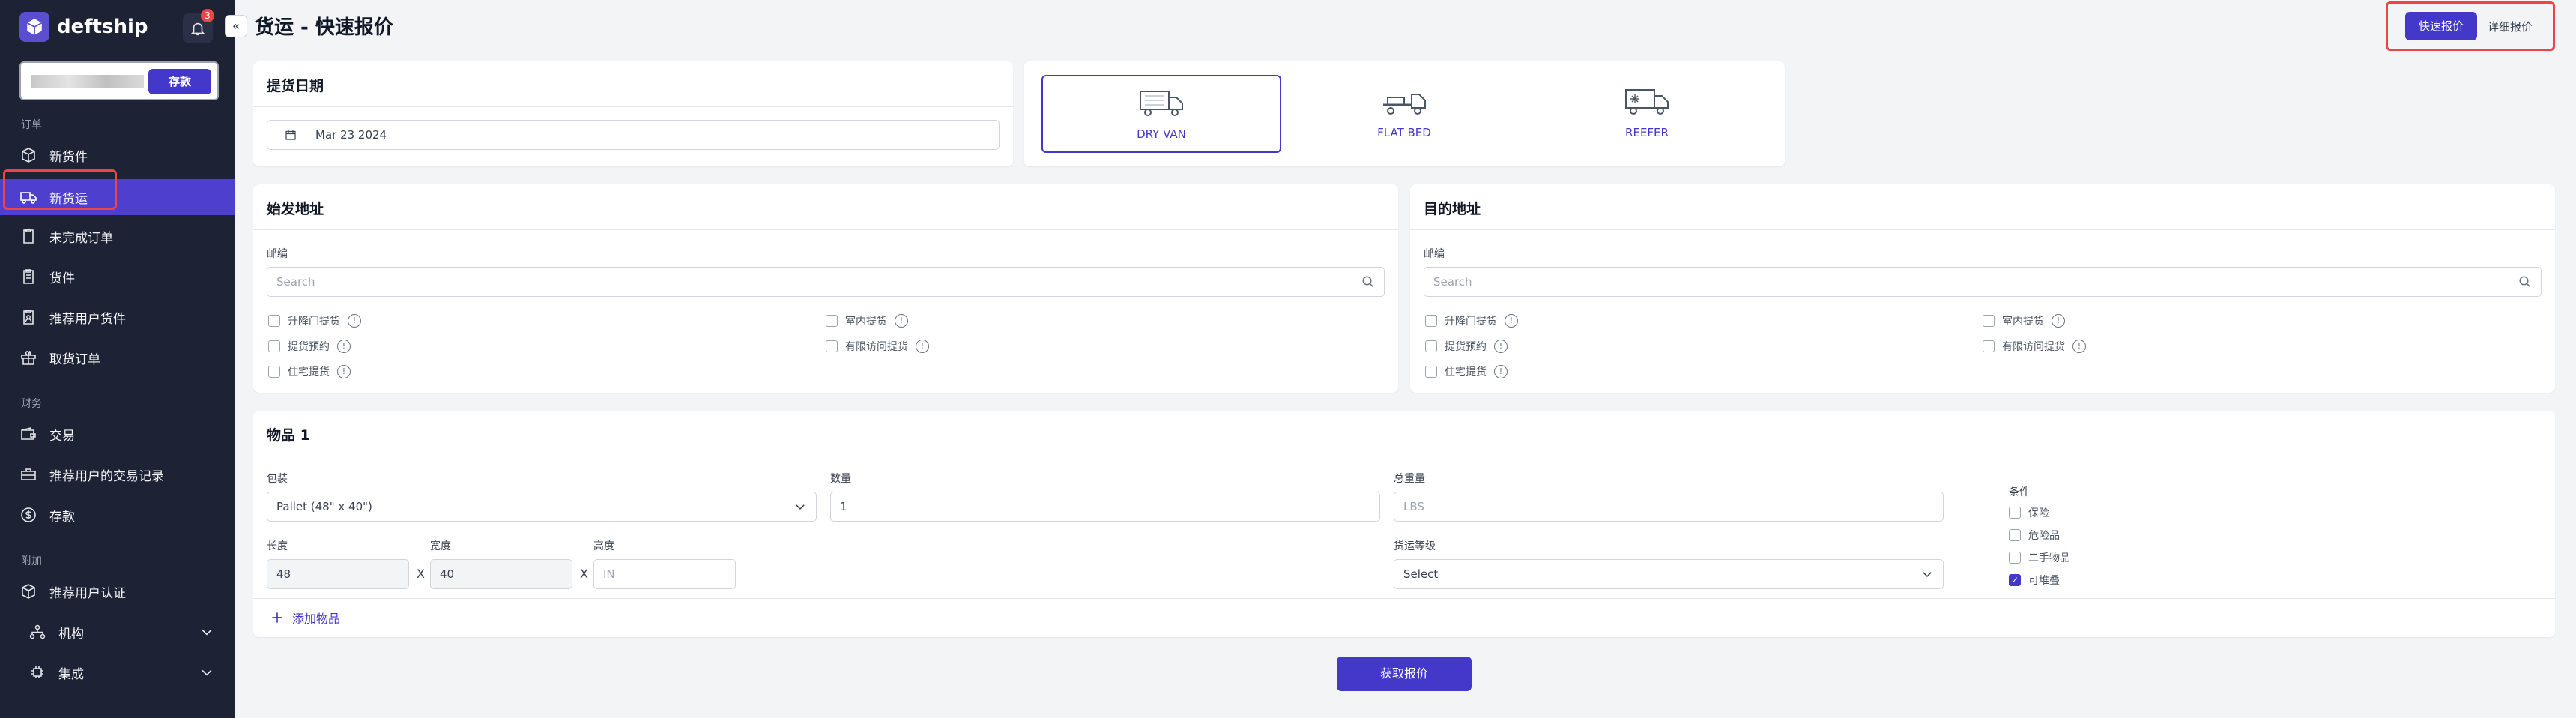 This screenshot has height=718, width=2576. What do you see at coordinates (305, 618) in the screenshot?
I see `add-item-button: 添加物品` at bounding box center [305, 618].